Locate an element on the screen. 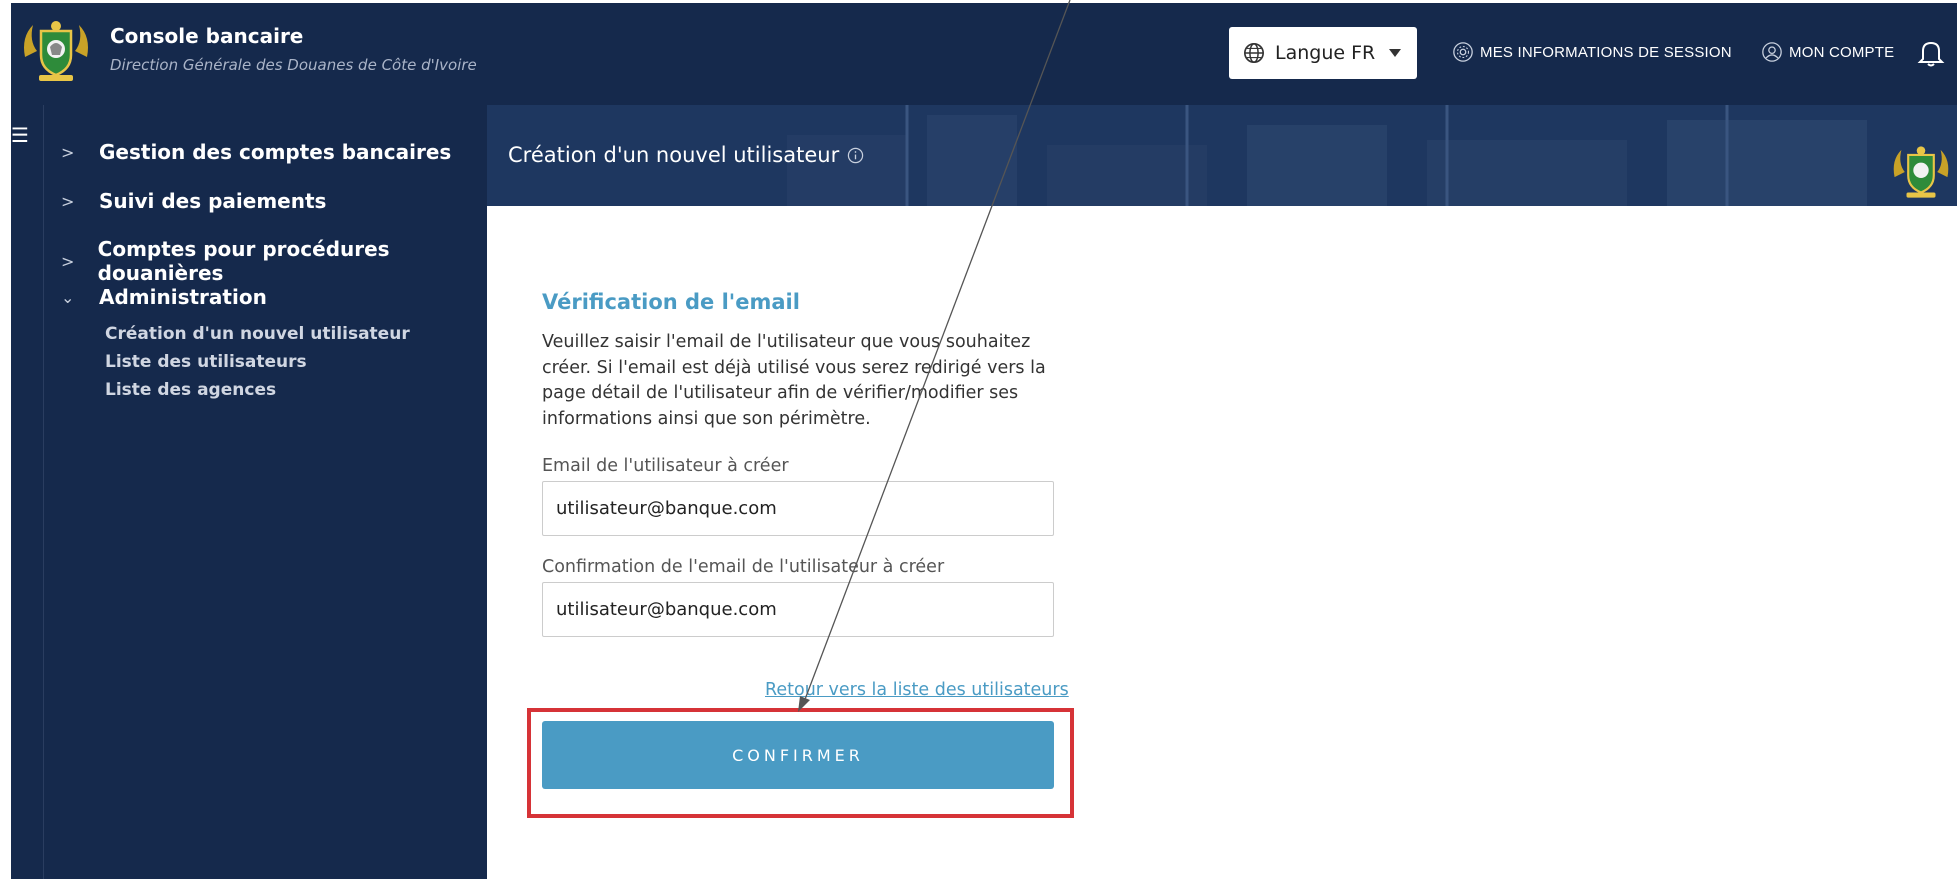  language-label: Langue FR is located at coordinates (1325, 53).